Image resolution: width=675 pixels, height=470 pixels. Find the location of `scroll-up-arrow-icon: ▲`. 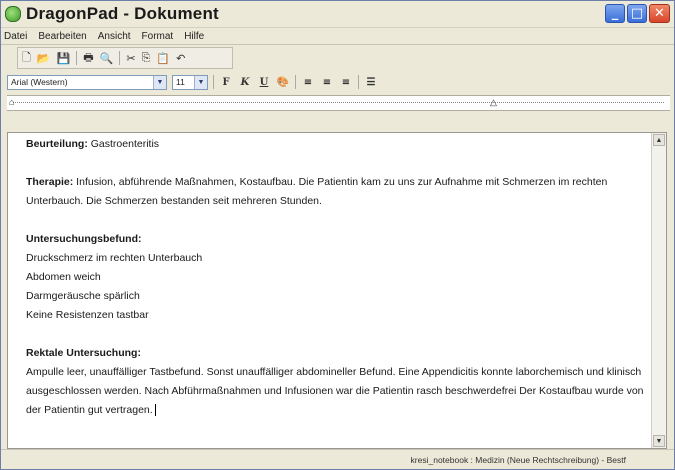

scroll-up-arrow-icon: ▲ is located at coordinates (659, 140).